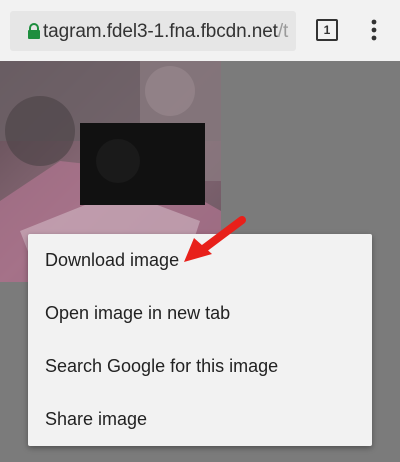 The width and height of the screenshot is (400, 462). What do you see at coordinates (327, 30) in the screenshot?
I see `tab-switcher-button: 1` at bounding box center [327, 30].